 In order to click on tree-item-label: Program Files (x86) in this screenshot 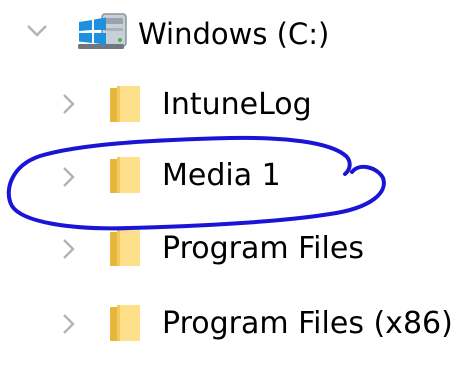, I will do `click(307, 323)`.